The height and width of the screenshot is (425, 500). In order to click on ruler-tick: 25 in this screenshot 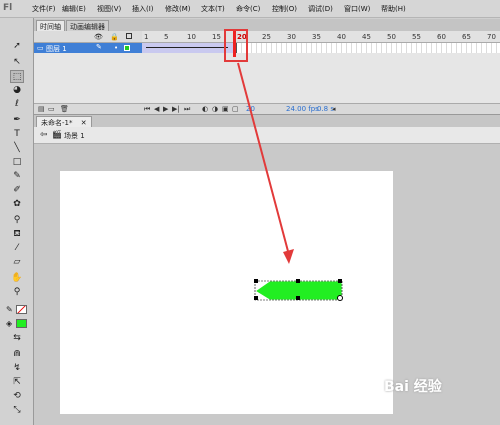, I will do `click(266, 37)`.